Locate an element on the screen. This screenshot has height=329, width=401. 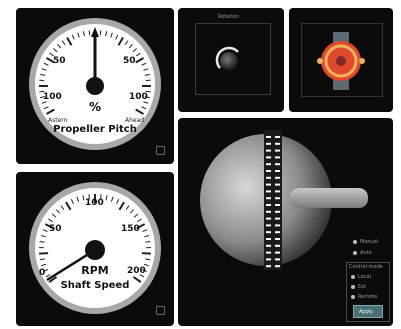
control-mode-title: Control mode is located at coordinates (366, 267).